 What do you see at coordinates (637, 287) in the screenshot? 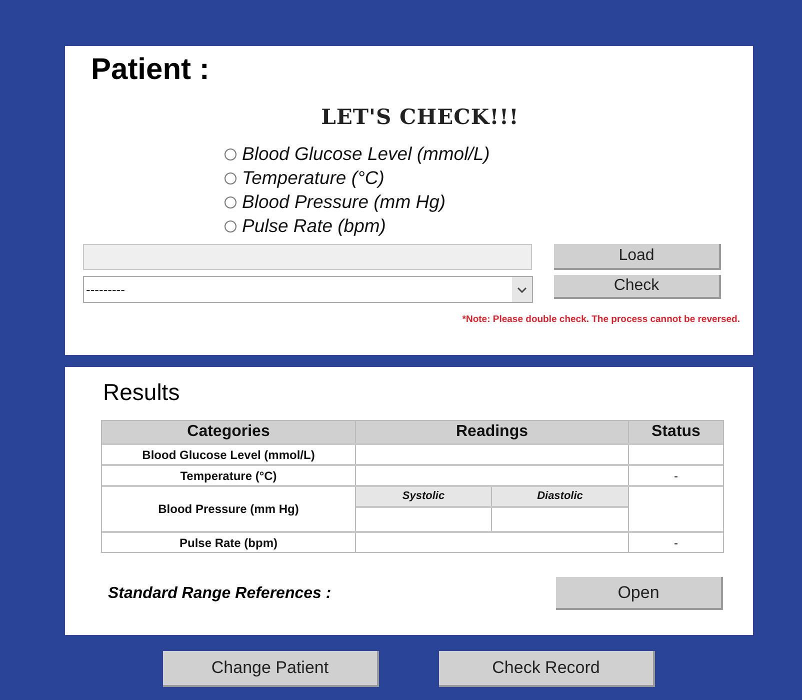
I see `check-button: Check` at bounding box center [637, 287].